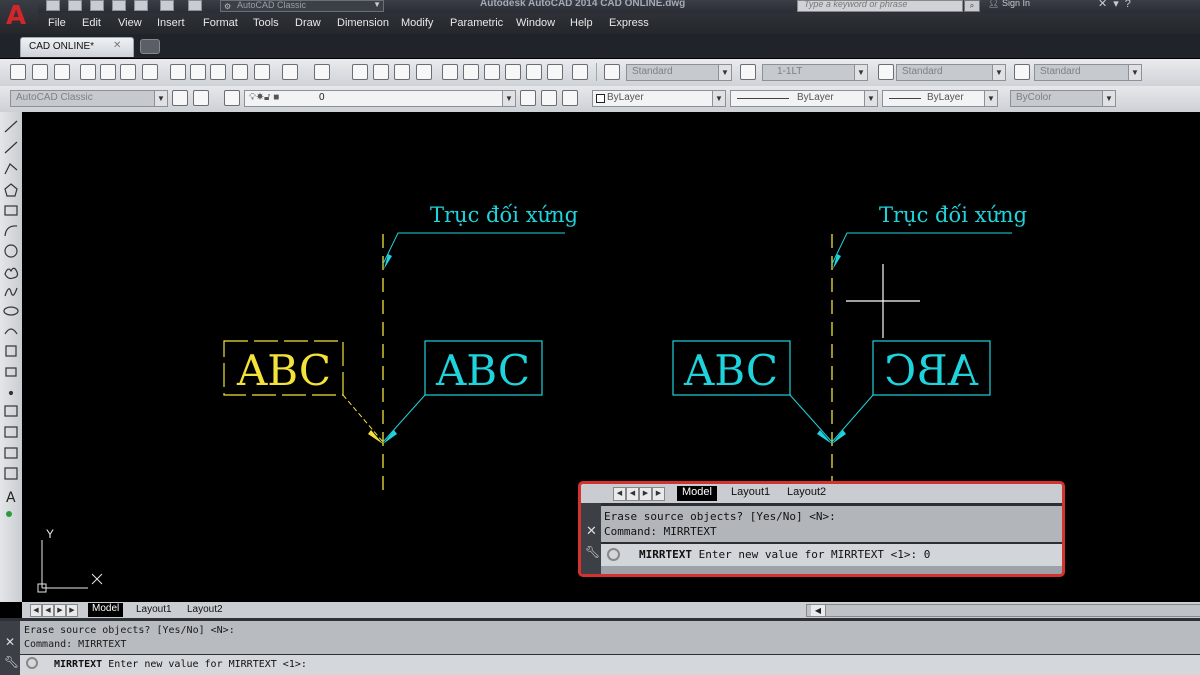 The width and height of the screenshot is (1200, 675). What do you see at coordinates (32, 663) in the screenshot?
I see `command-recent-icon` at bounding box center [32, 663].